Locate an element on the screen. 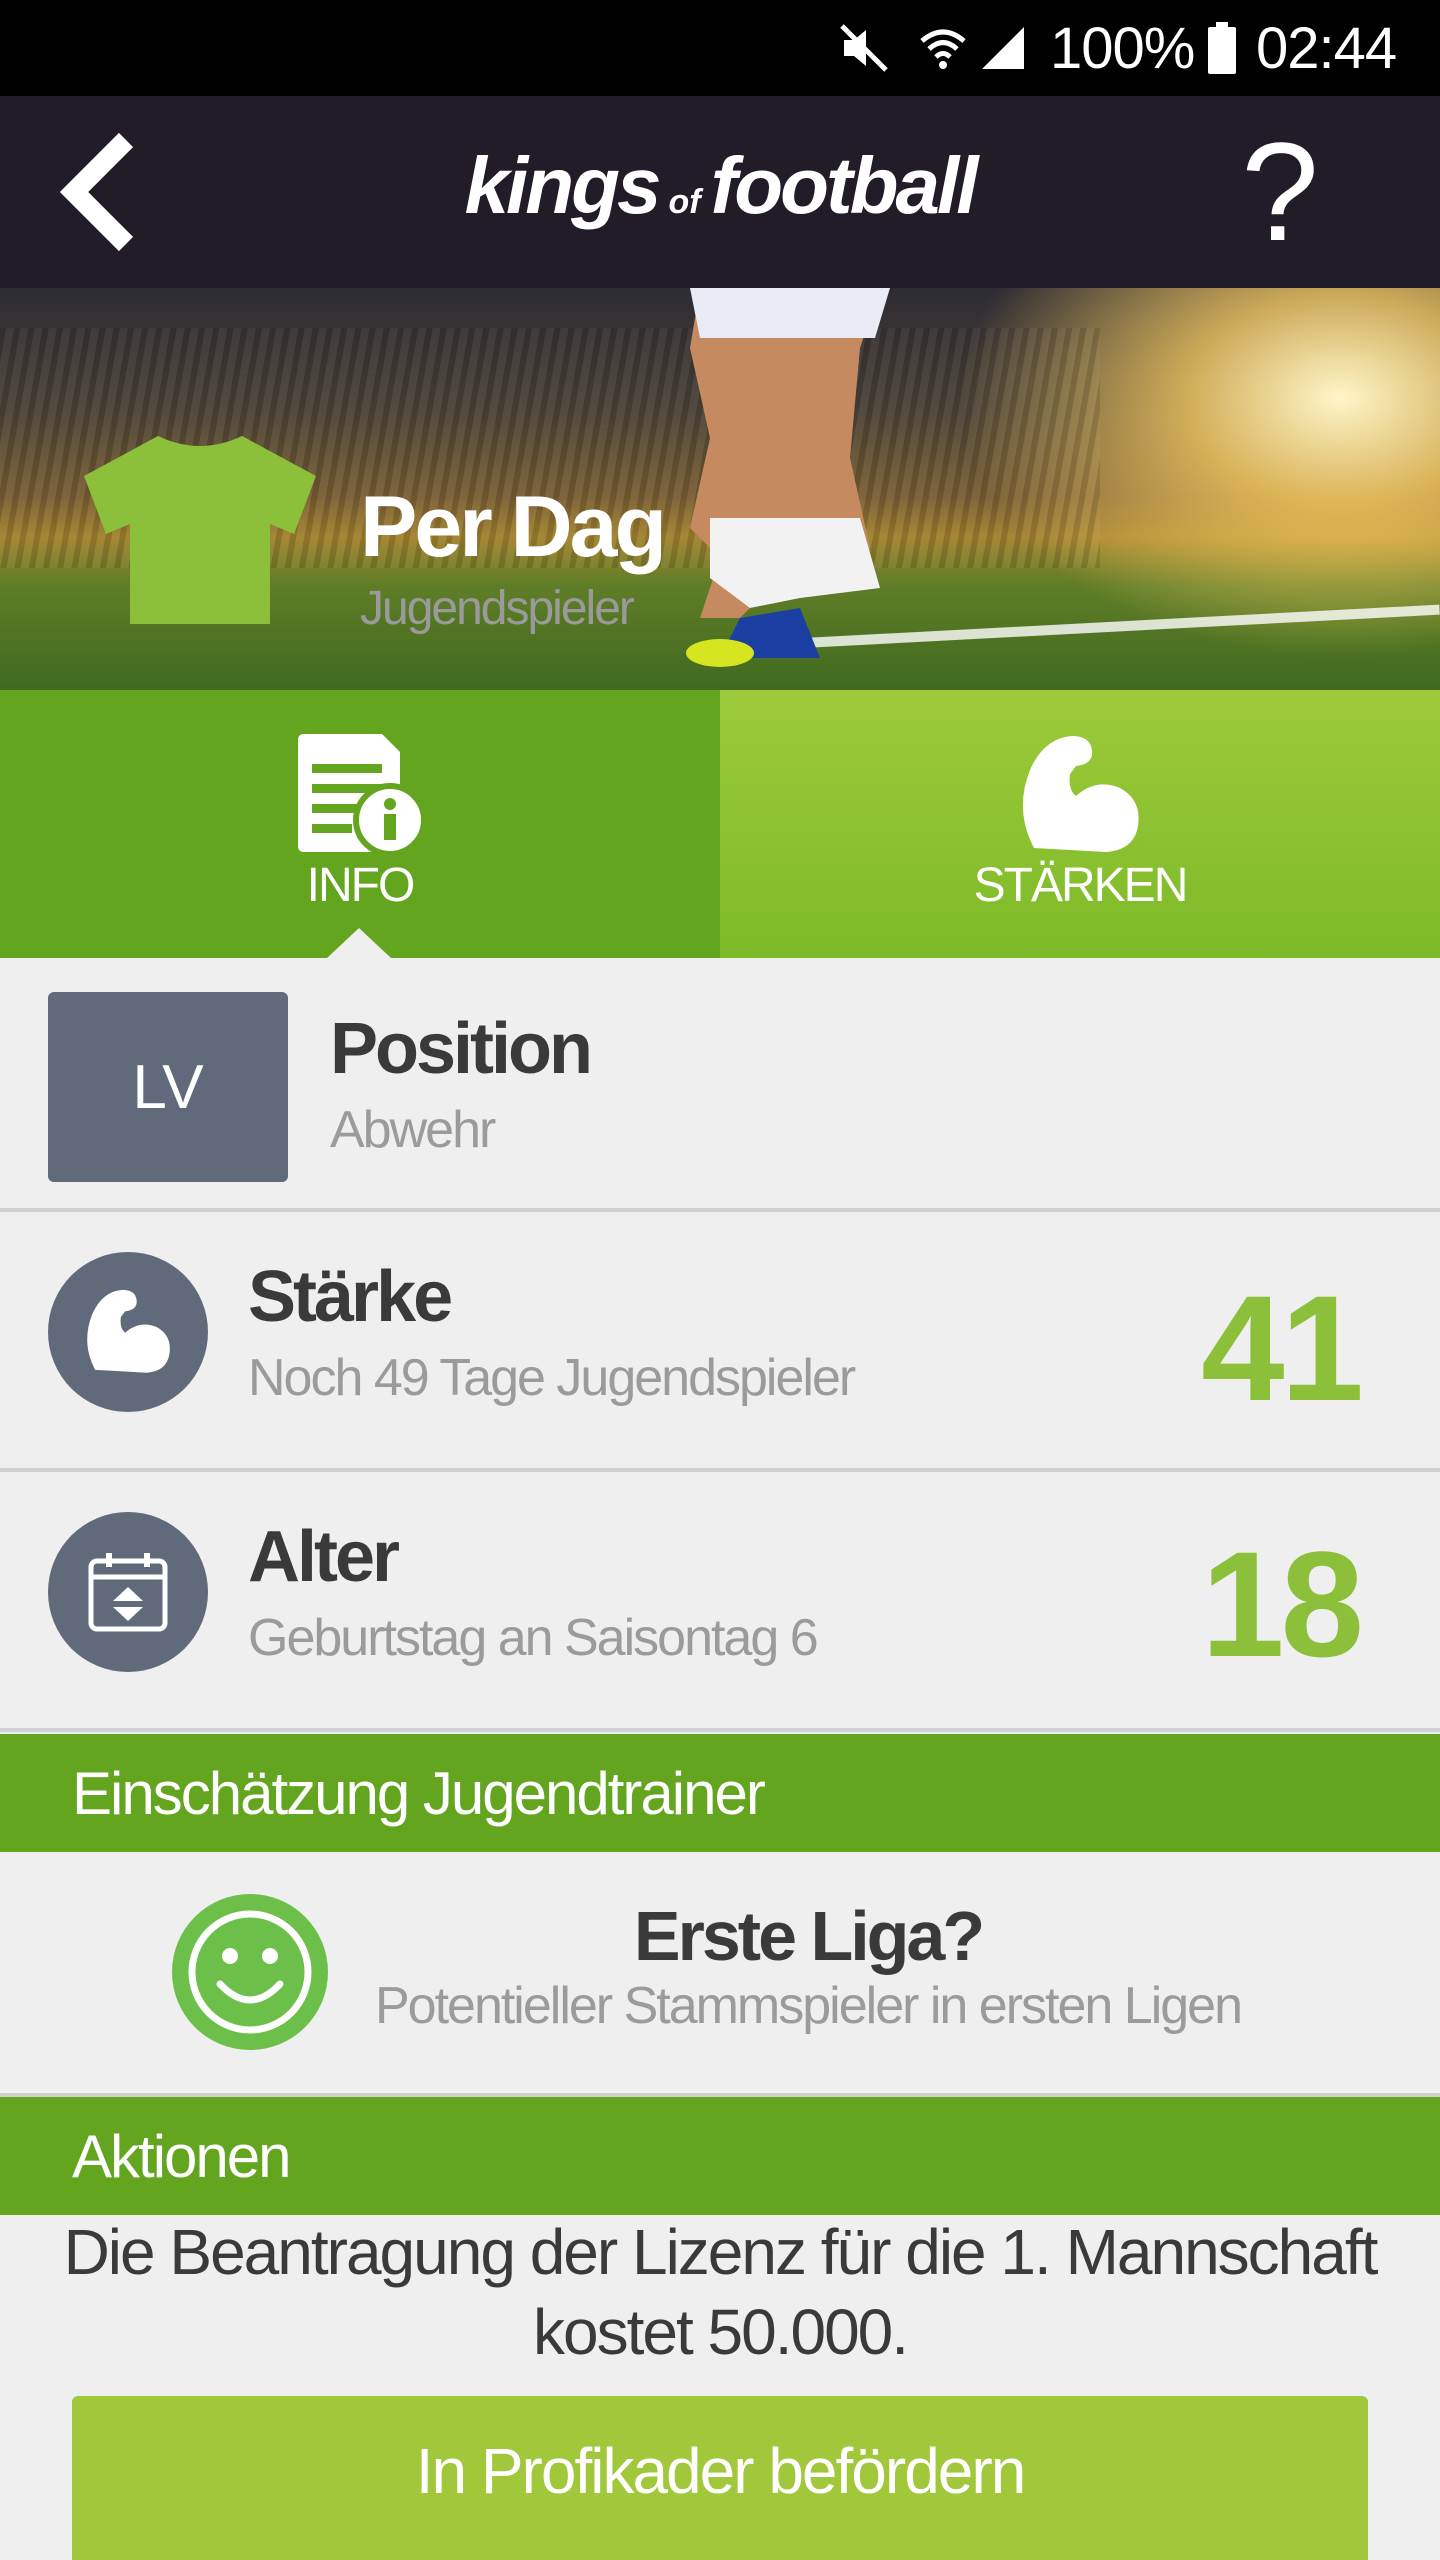 This screenshot has height=2560, width=1440. position-row: LV Position Abwehr is located at coordinates (720, 1085).